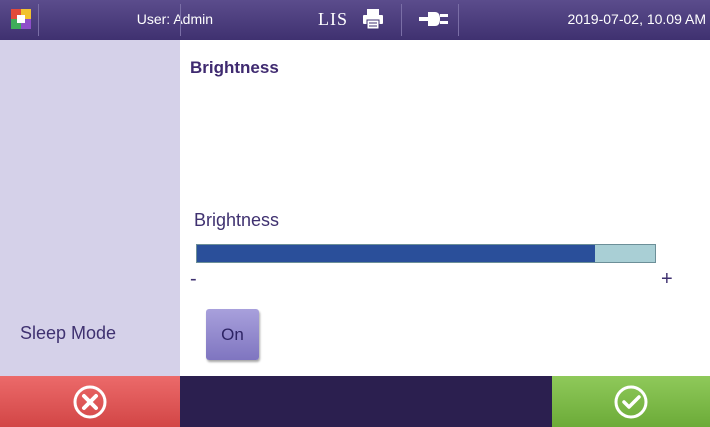  I want to click on datetime-segment: 2019-07-02, 10.09 AM, so click(584, 20).